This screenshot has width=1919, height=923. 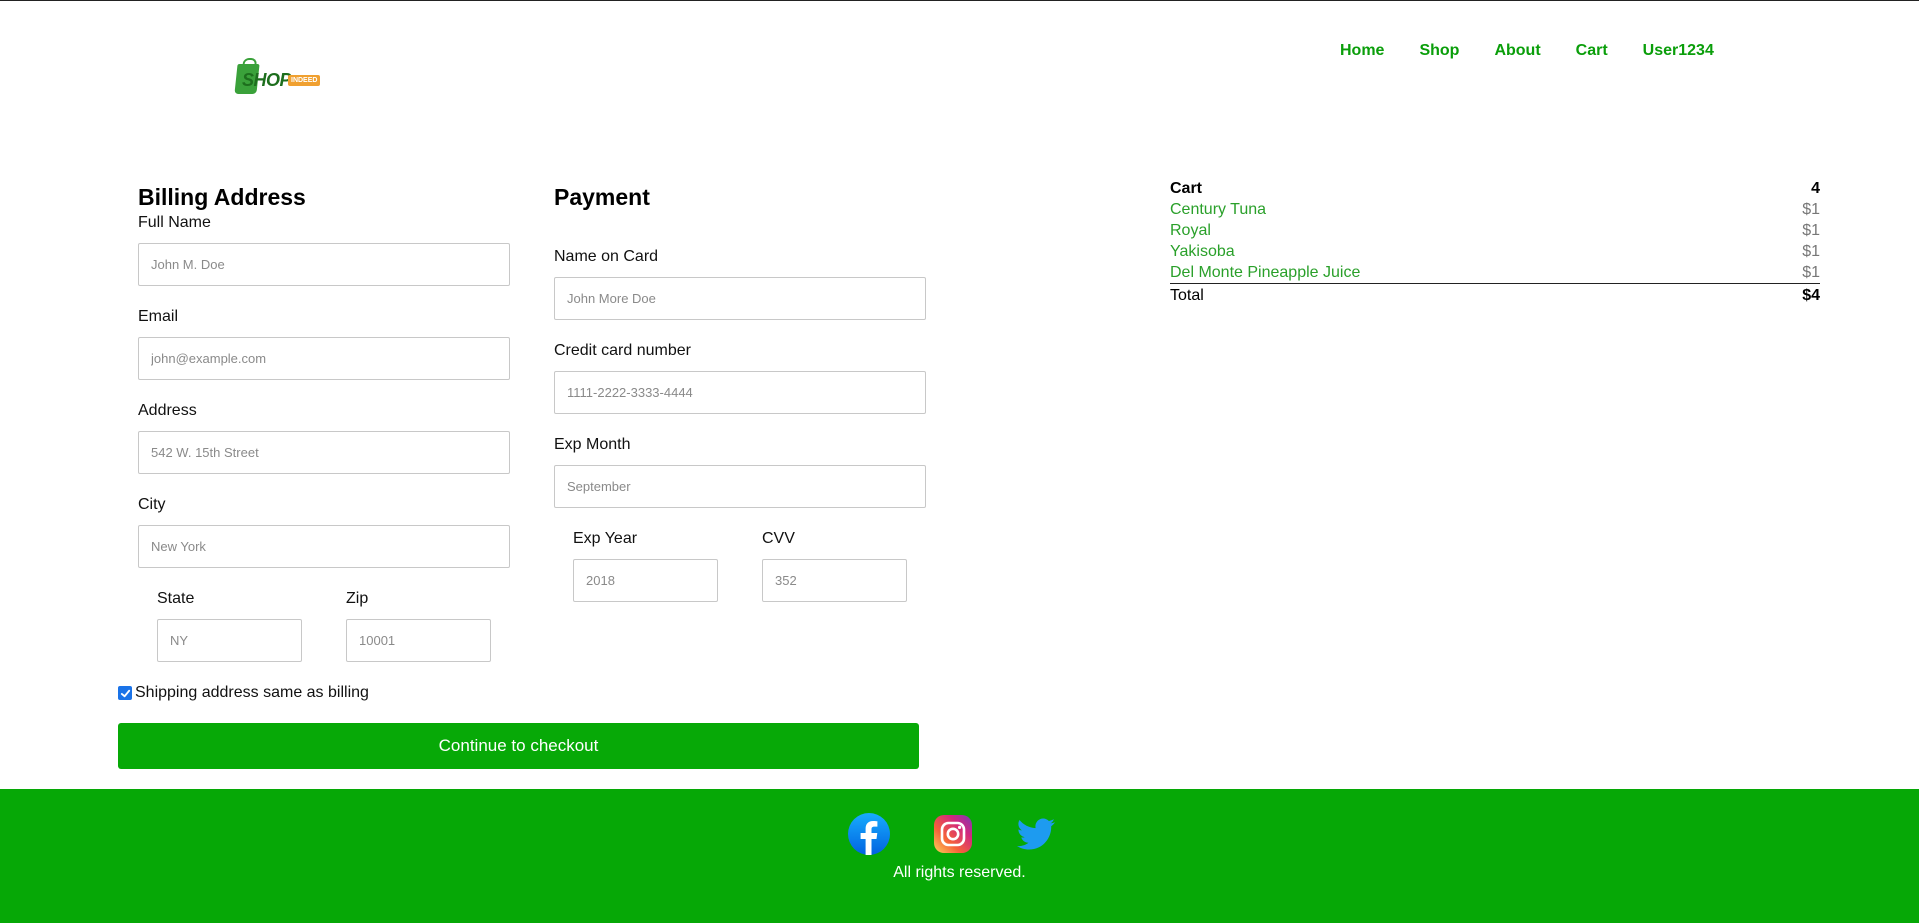 I want to click on full-name-input, so click(x=324, y=264).